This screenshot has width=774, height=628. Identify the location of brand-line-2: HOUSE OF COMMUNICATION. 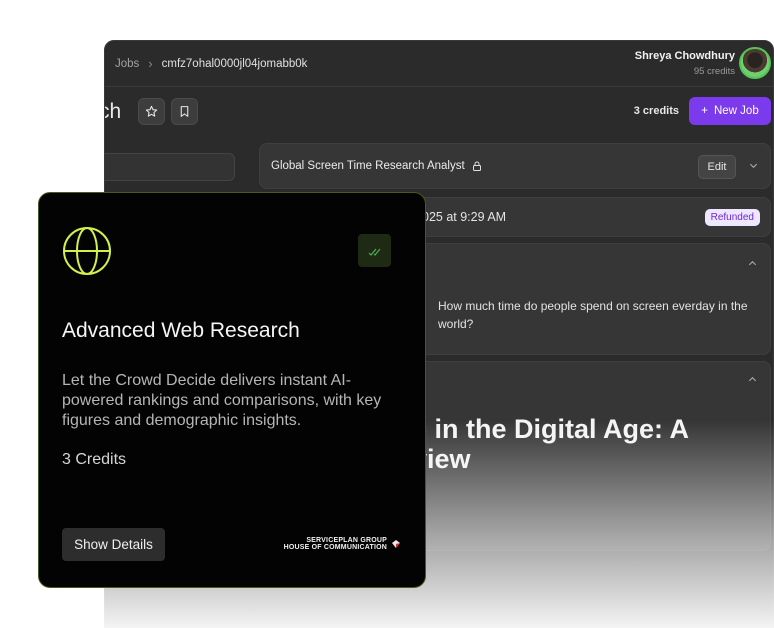
(335, 547).